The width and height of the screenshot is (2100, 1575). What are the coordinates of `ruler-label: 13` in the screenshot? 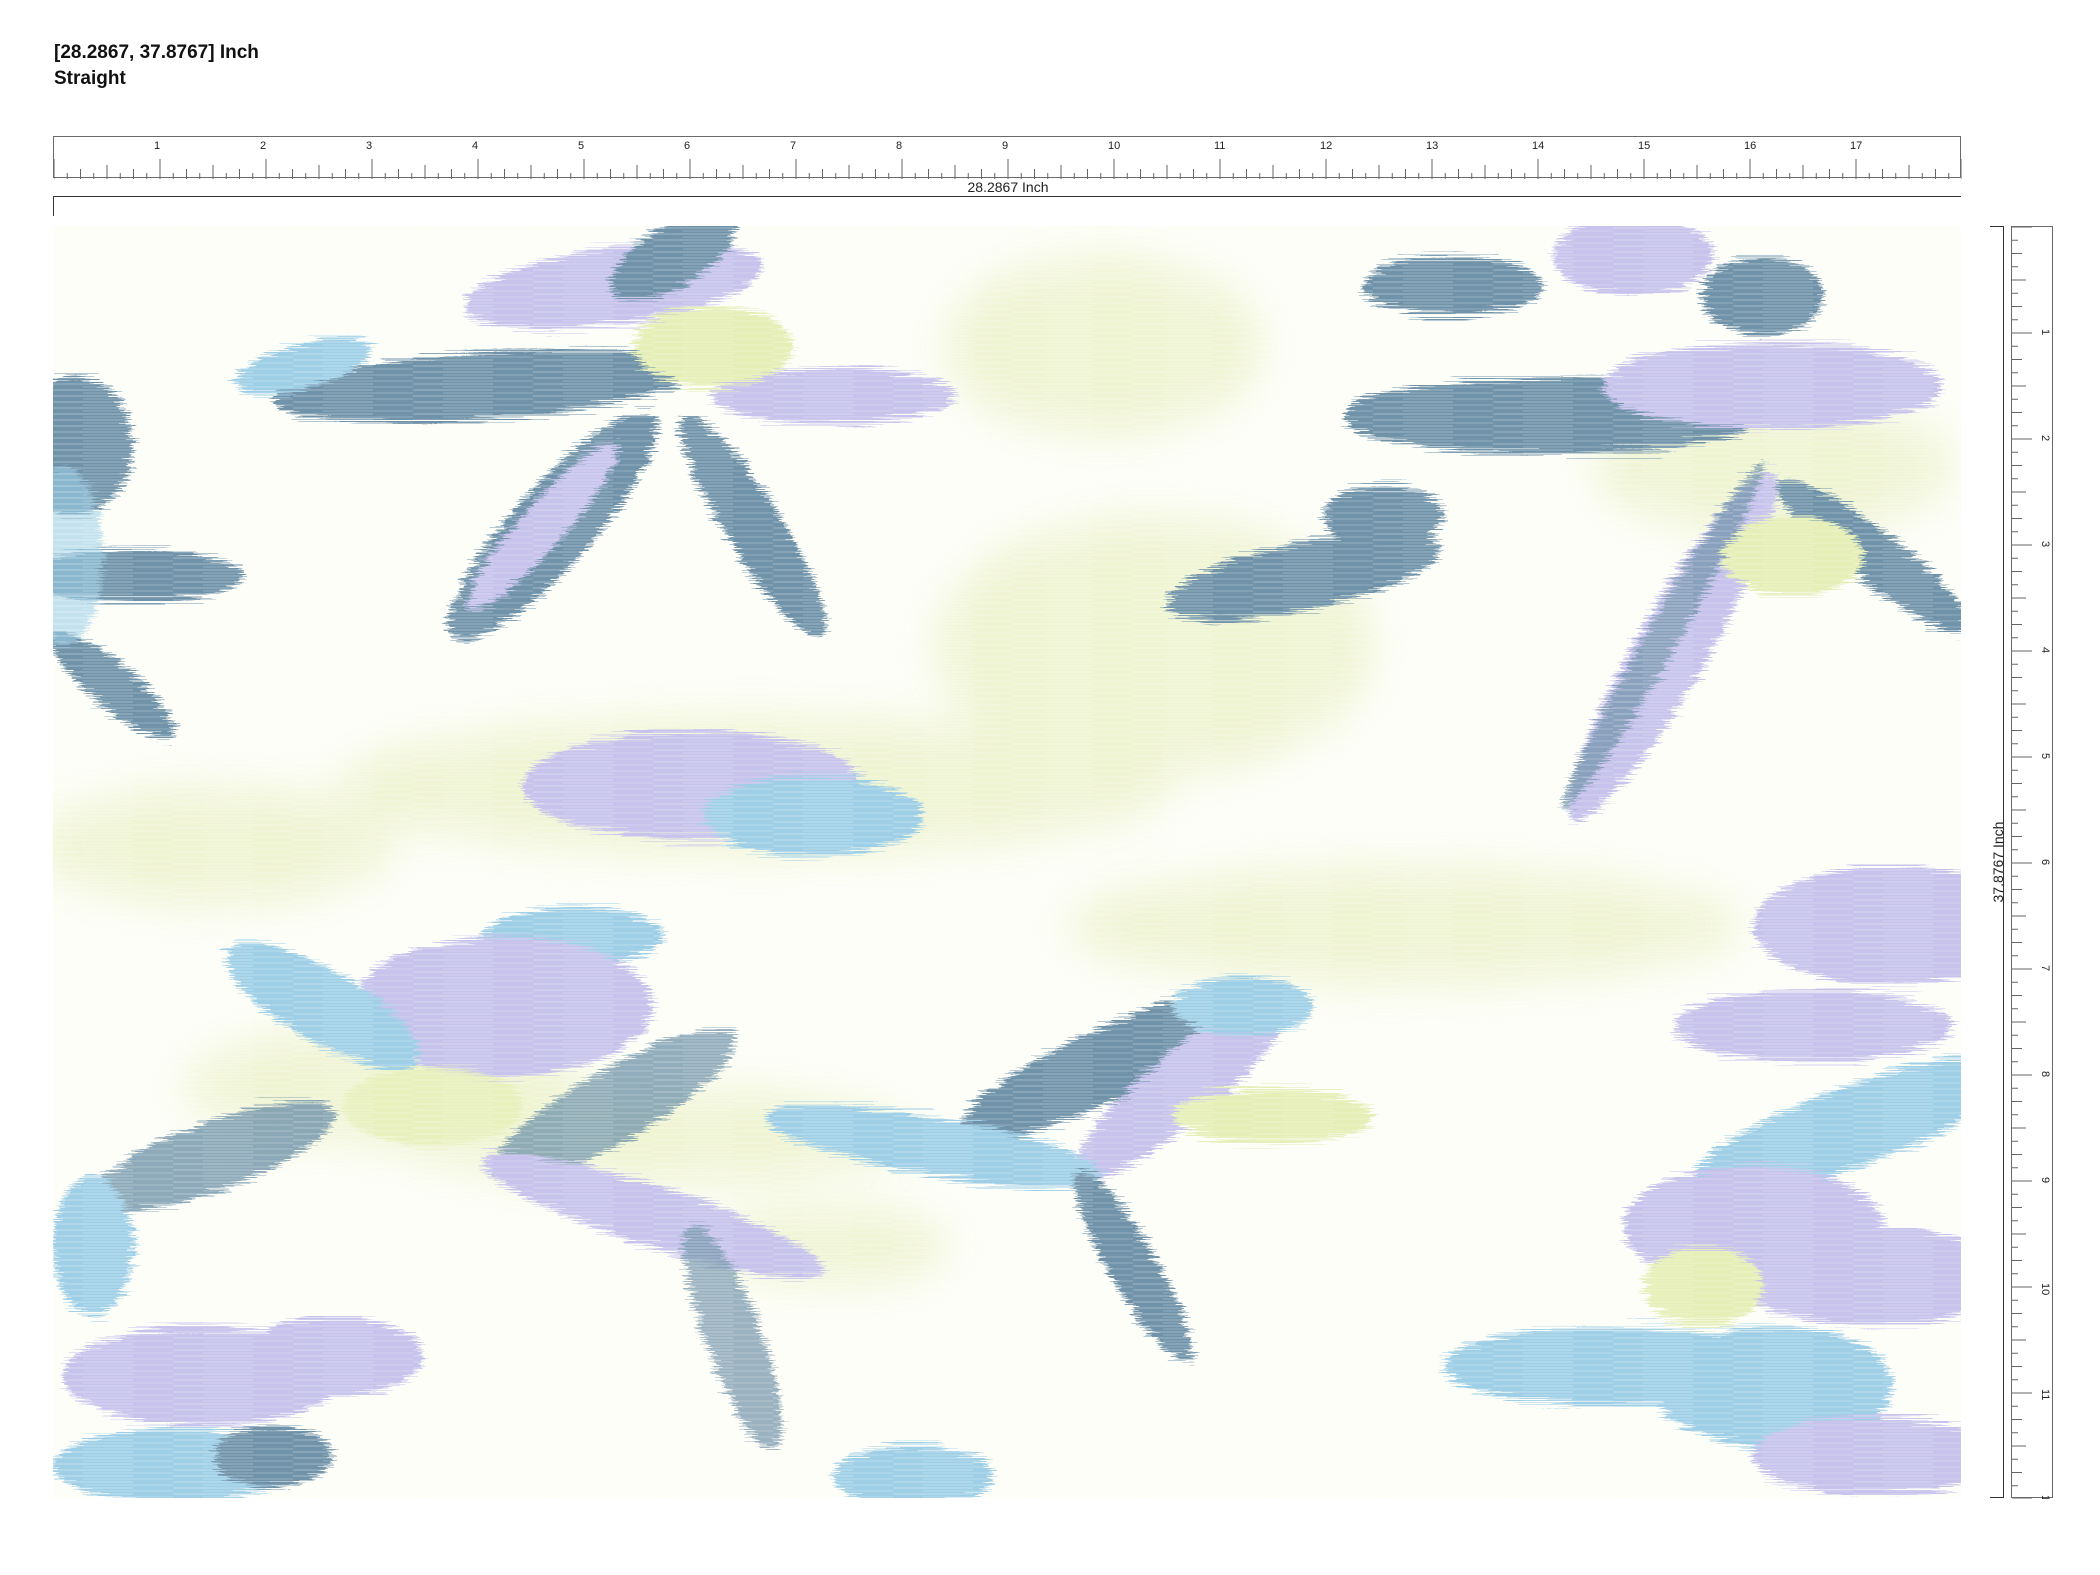 It's located at (1432, 146).